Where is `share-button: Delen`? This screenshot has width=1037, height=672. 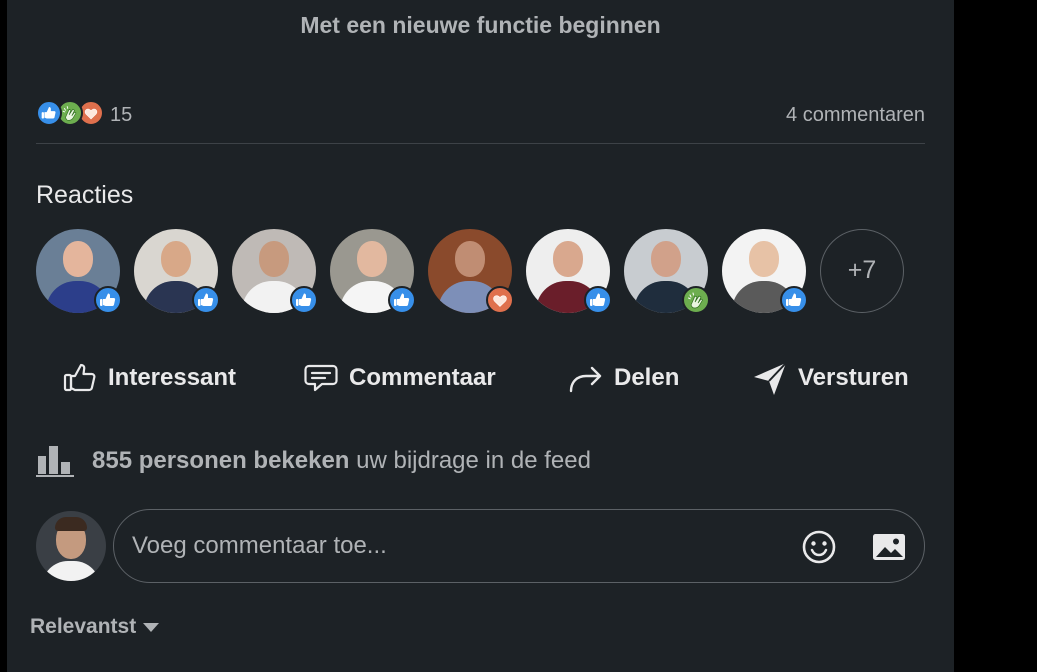 share-button: Delen is located at coordinates (622, 378).